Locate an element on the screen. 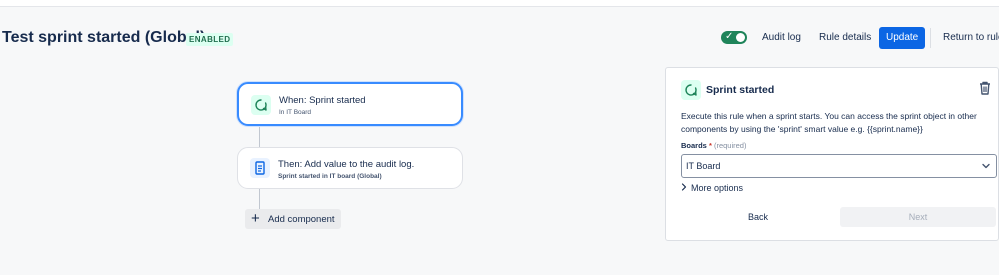  back-button: Back is located at coordinates (758, 217).